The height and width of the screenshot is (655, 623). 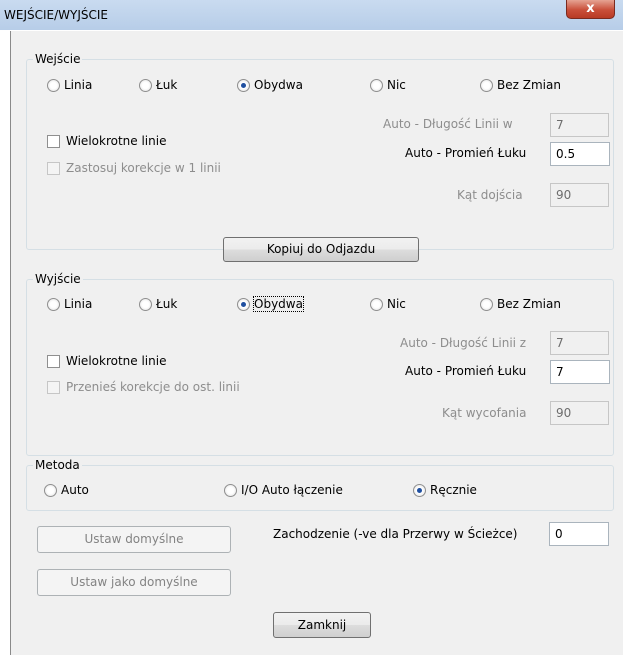 I want to click on method-radio-auto: Auto, so click(x=66, y=490).